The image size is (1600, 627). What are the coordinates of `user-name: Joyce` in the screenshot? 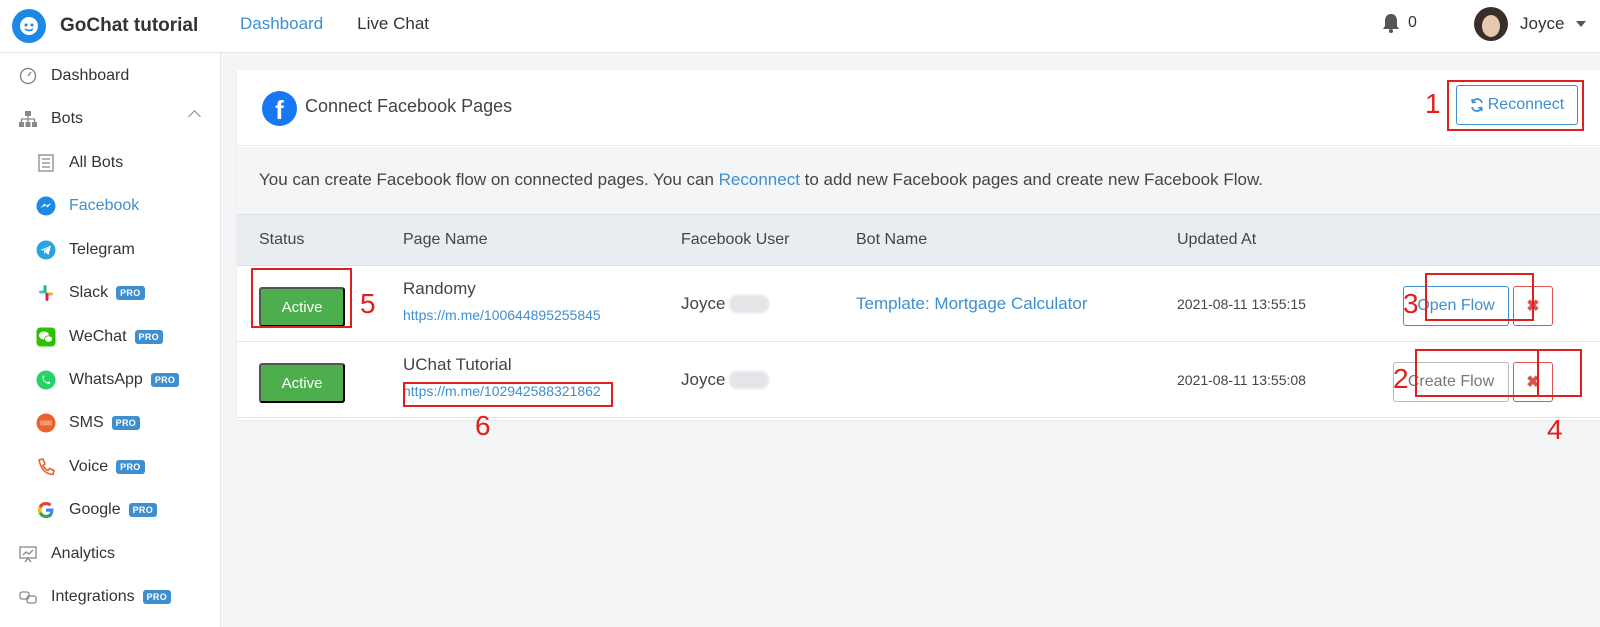 It's located at (1542, 23).